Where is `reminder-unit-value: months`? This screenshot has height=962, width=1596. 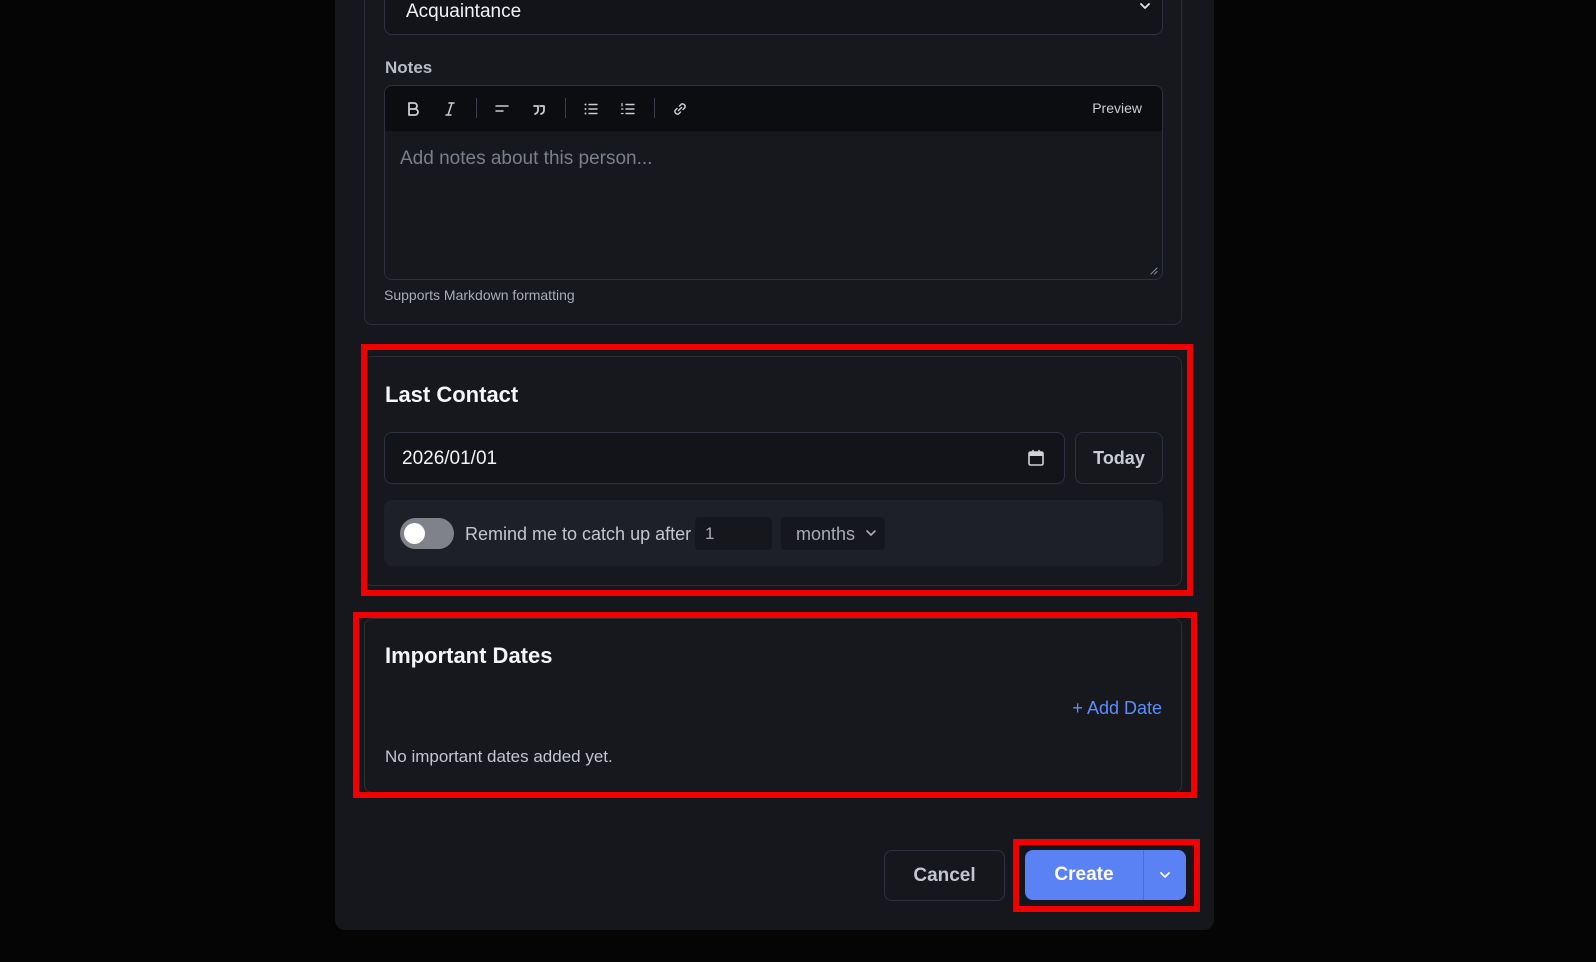 reminder-unit-value: months is located at coordinates (826, 534).